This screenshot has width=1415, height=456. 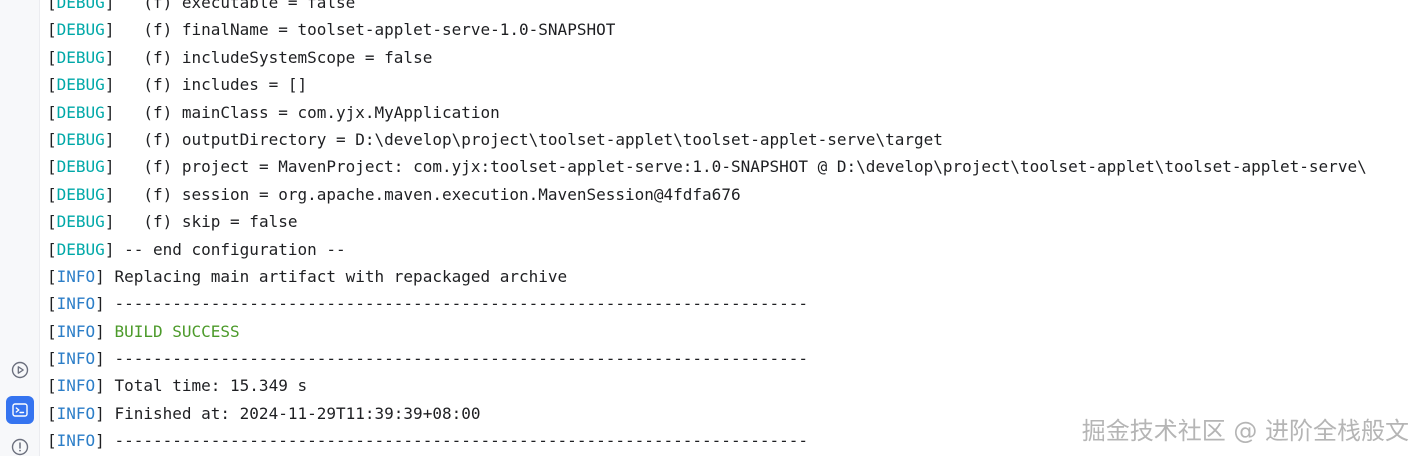 What do you see at coordinates (707, 221) in the screenshot?
I see `console-line: [DEBUG] (f) skip = false` at bounding box center [707, 221].